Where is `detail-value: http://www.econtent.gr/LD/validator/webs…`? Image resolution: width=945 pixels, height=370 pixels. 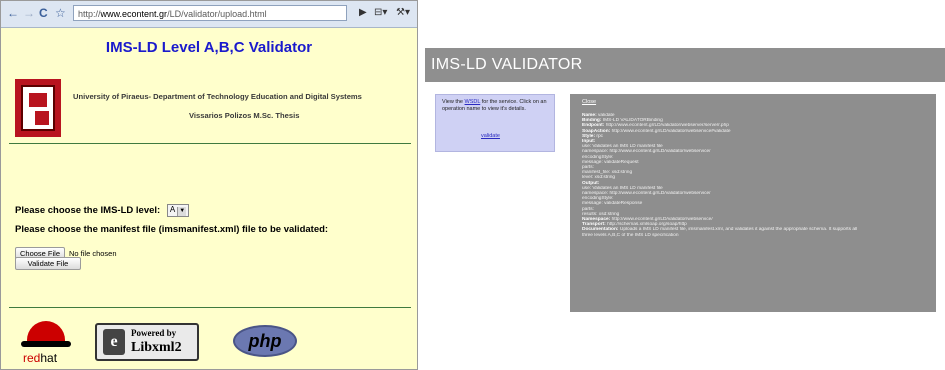 detail-value: http://www.econtent.gr/LD/validator/webs… is located at coordinates (670, 131).